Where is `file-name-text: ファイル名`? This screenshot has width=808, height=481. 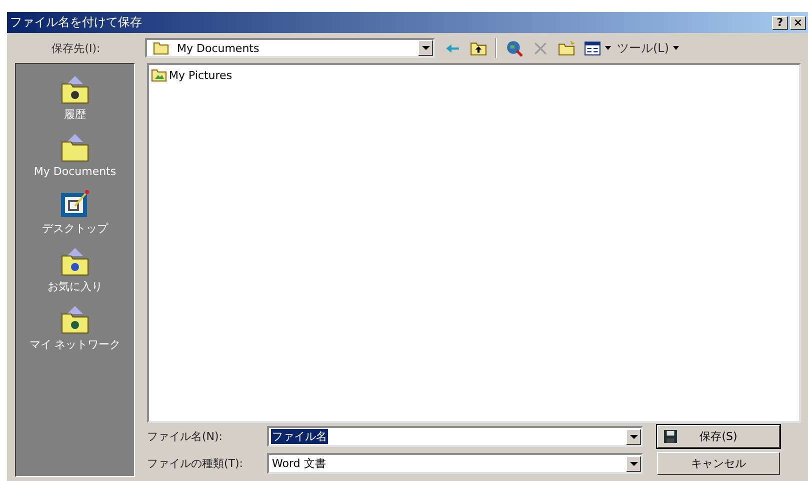 file-name-text: ファイル名 is located at coordinates (299, 436).